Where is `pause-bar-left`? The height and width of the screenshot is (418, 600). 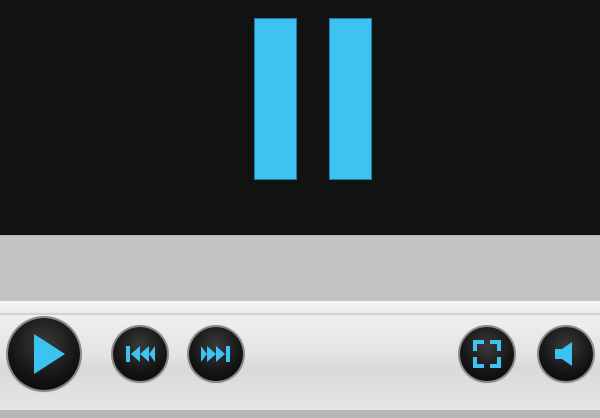 pause-bar-left is located at coordinates (275, 99).